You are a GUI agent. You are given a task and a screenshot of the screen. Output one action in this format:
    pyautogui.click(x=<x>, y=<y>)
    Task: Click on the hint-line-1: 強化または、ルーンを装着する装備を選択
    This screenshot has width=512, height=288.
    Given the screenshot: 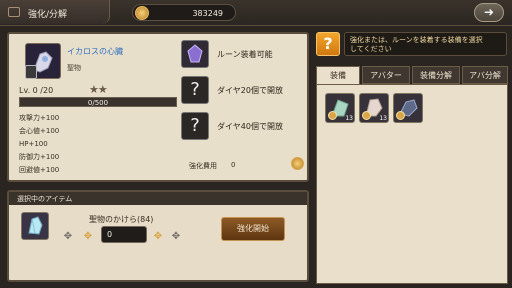 What is the action you would take?
    pyautogui.click(x=416, y=40)
    